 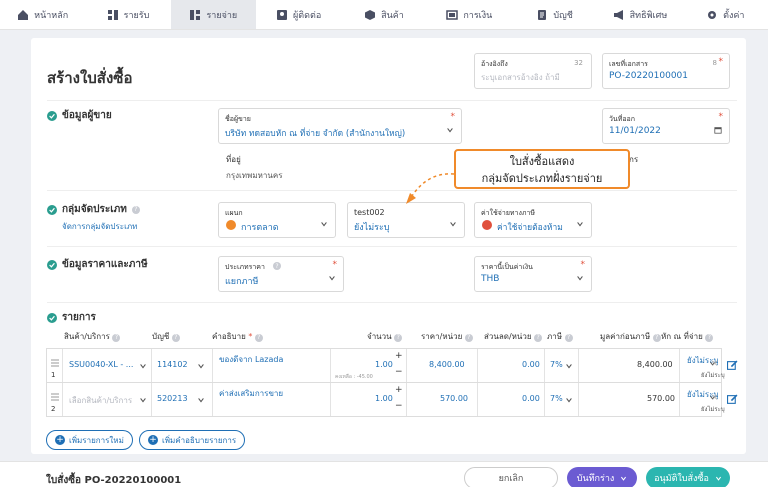 I want to click on megaphone-icon, so click(x=618, y=14).